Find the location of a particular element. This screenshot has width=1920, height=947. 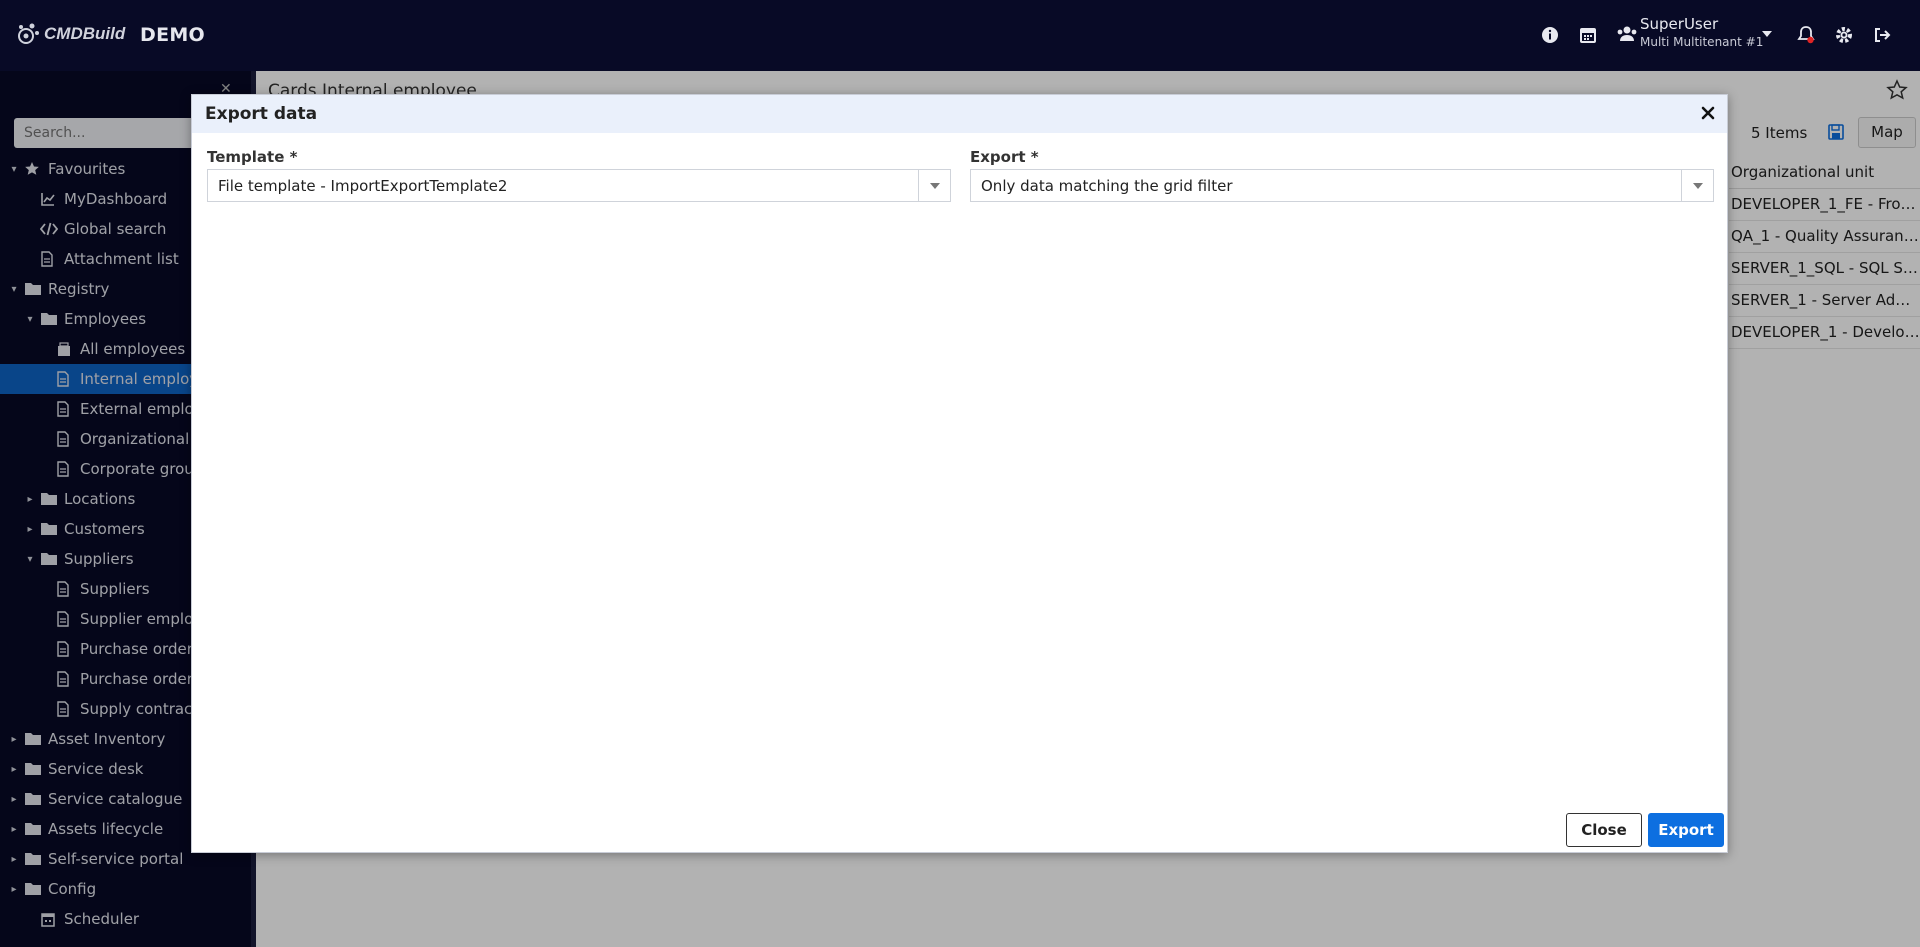

close-icon is located at coordinates (1708, 113).